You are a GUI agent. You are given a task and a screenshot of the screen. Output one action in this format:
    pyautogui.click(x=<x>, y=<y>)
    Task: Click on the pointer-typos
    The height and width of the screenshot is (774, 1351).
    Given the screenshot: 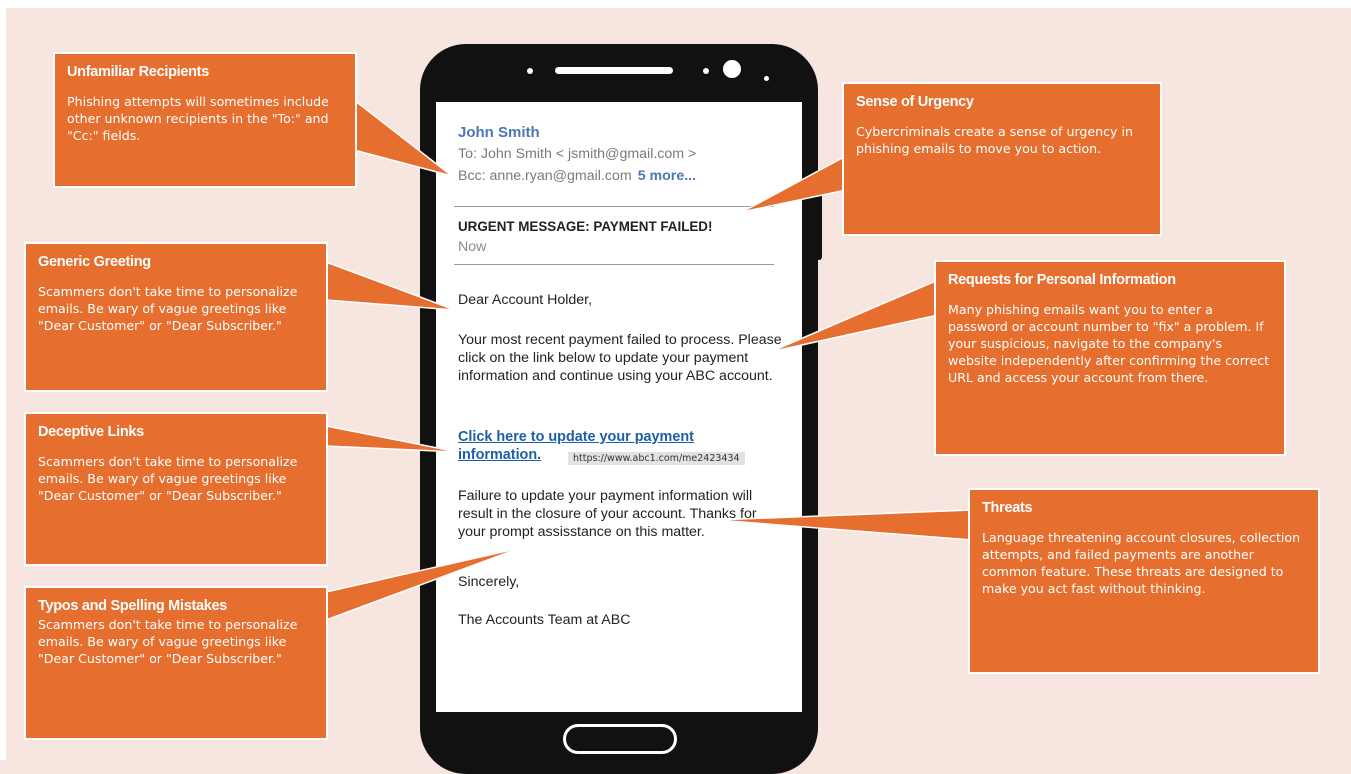 What is the action you would take?
    pyautogui.click(x=423, y=584)
    